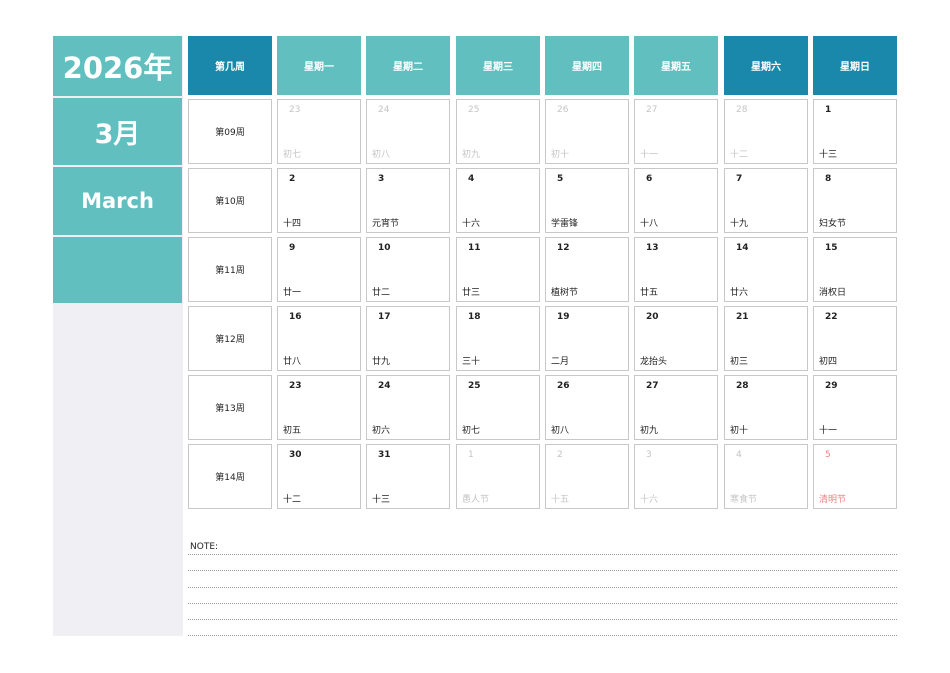 This screenshot has width=950, height=673. What do you see at coordinates (498, 131) in the screenshot?
I see `day-cell: 25 初九` at bounding box center [498, 131].